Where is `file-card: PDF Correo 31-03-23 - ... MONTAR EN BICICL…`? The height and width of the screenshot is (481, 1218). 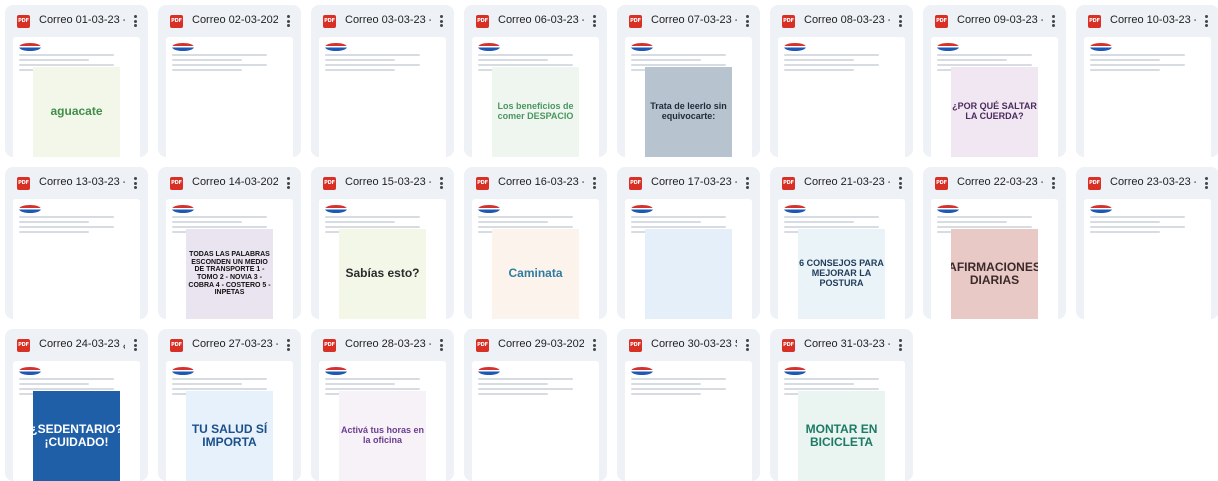 file-card: PDF Correo 31-03-23 - ... MONTAR EN BICICL… is located at coordinates (841, 405).